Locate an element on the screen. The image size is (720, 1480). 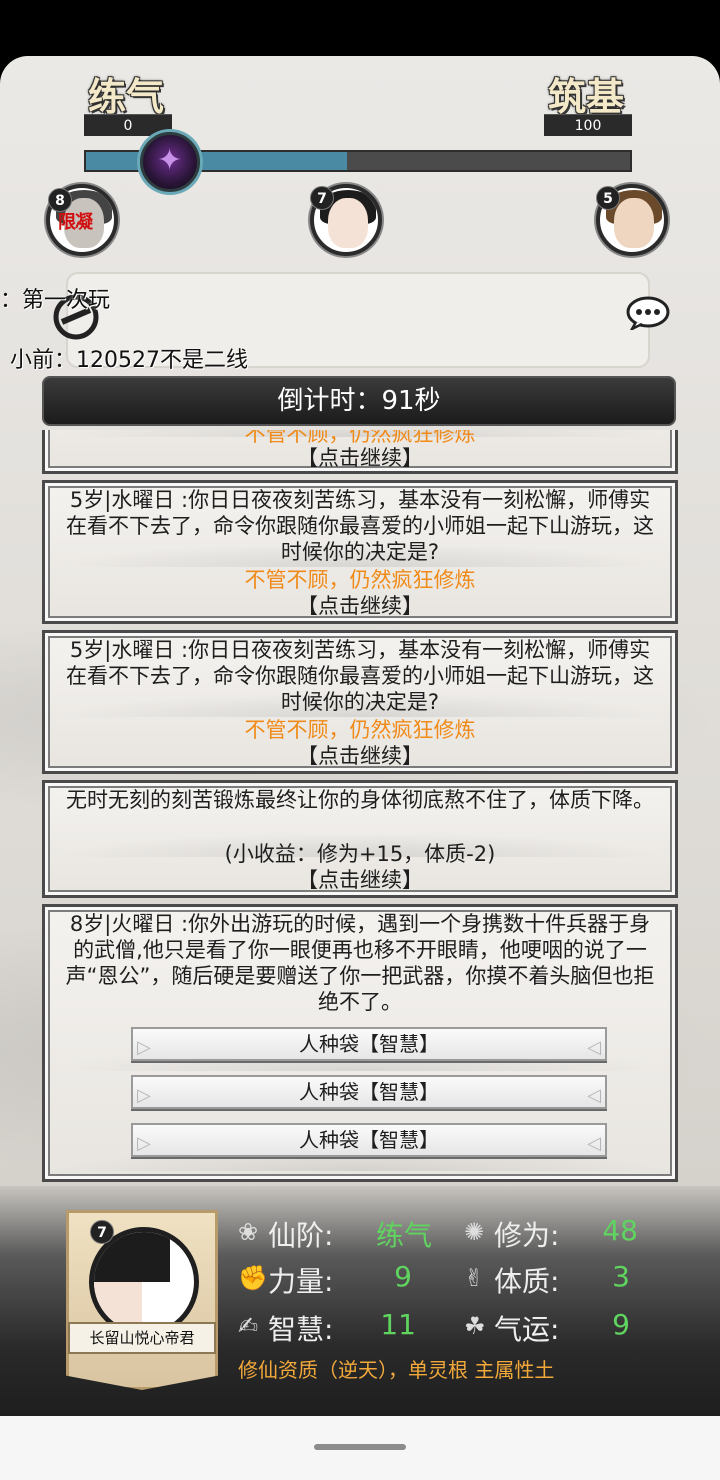
opponent-tag: 限凝 is located at coordinates (75, 222).